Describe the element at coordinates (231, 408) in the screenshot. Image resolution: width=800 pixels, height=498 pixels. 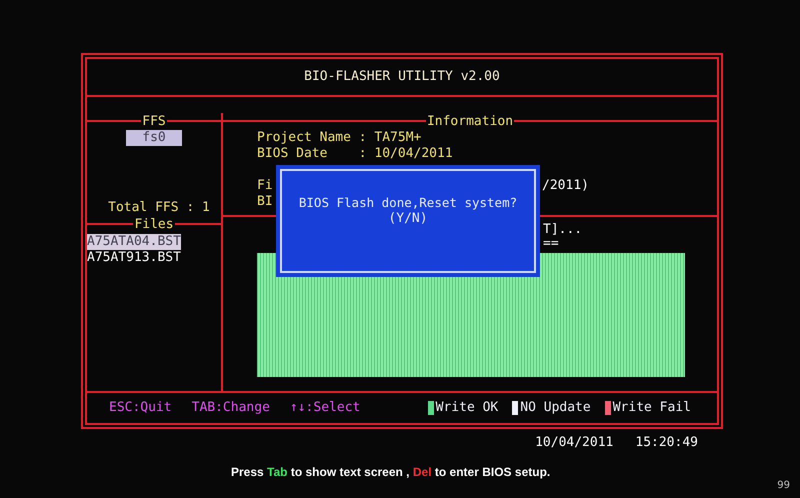
I see `key-hint: TAB:Change` at that location.